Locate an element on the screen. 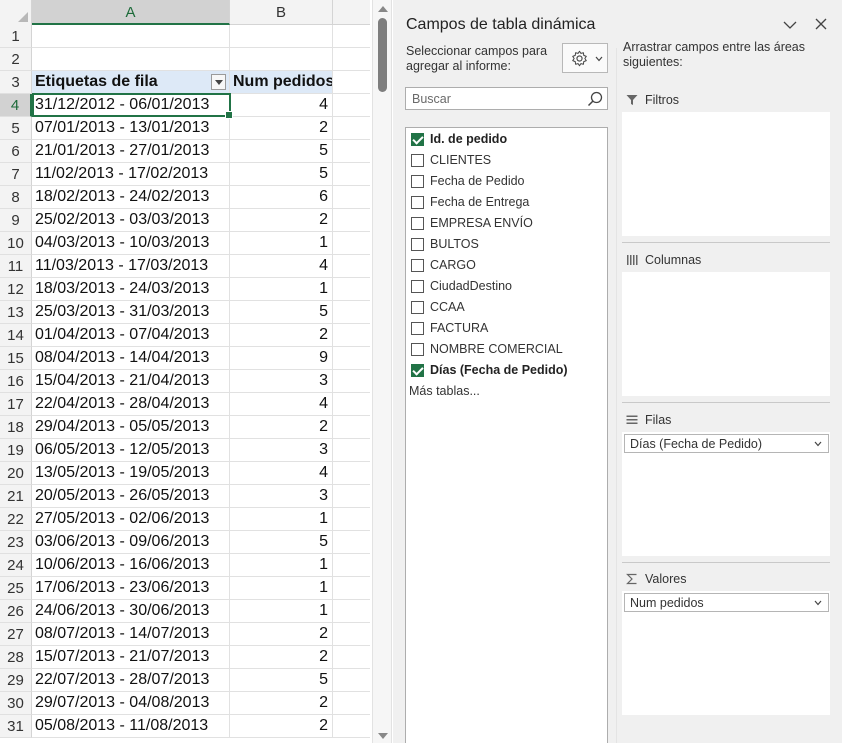  row-label-cell: 07/01/2013 - 13/01/2013 is located at coordinates (131, 128).